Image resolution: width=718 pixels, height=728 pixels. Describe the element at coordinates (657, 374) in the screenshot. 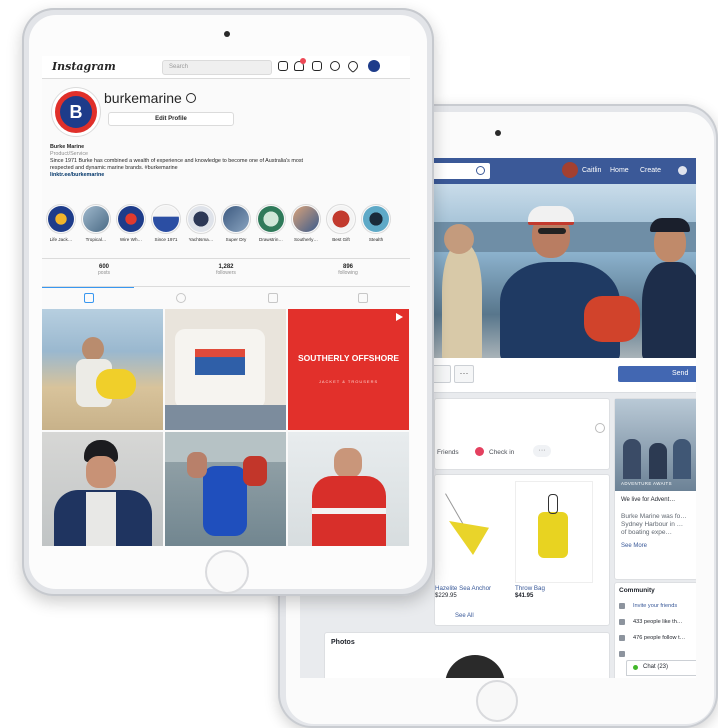

I see `send-message-button: Send` at that location.